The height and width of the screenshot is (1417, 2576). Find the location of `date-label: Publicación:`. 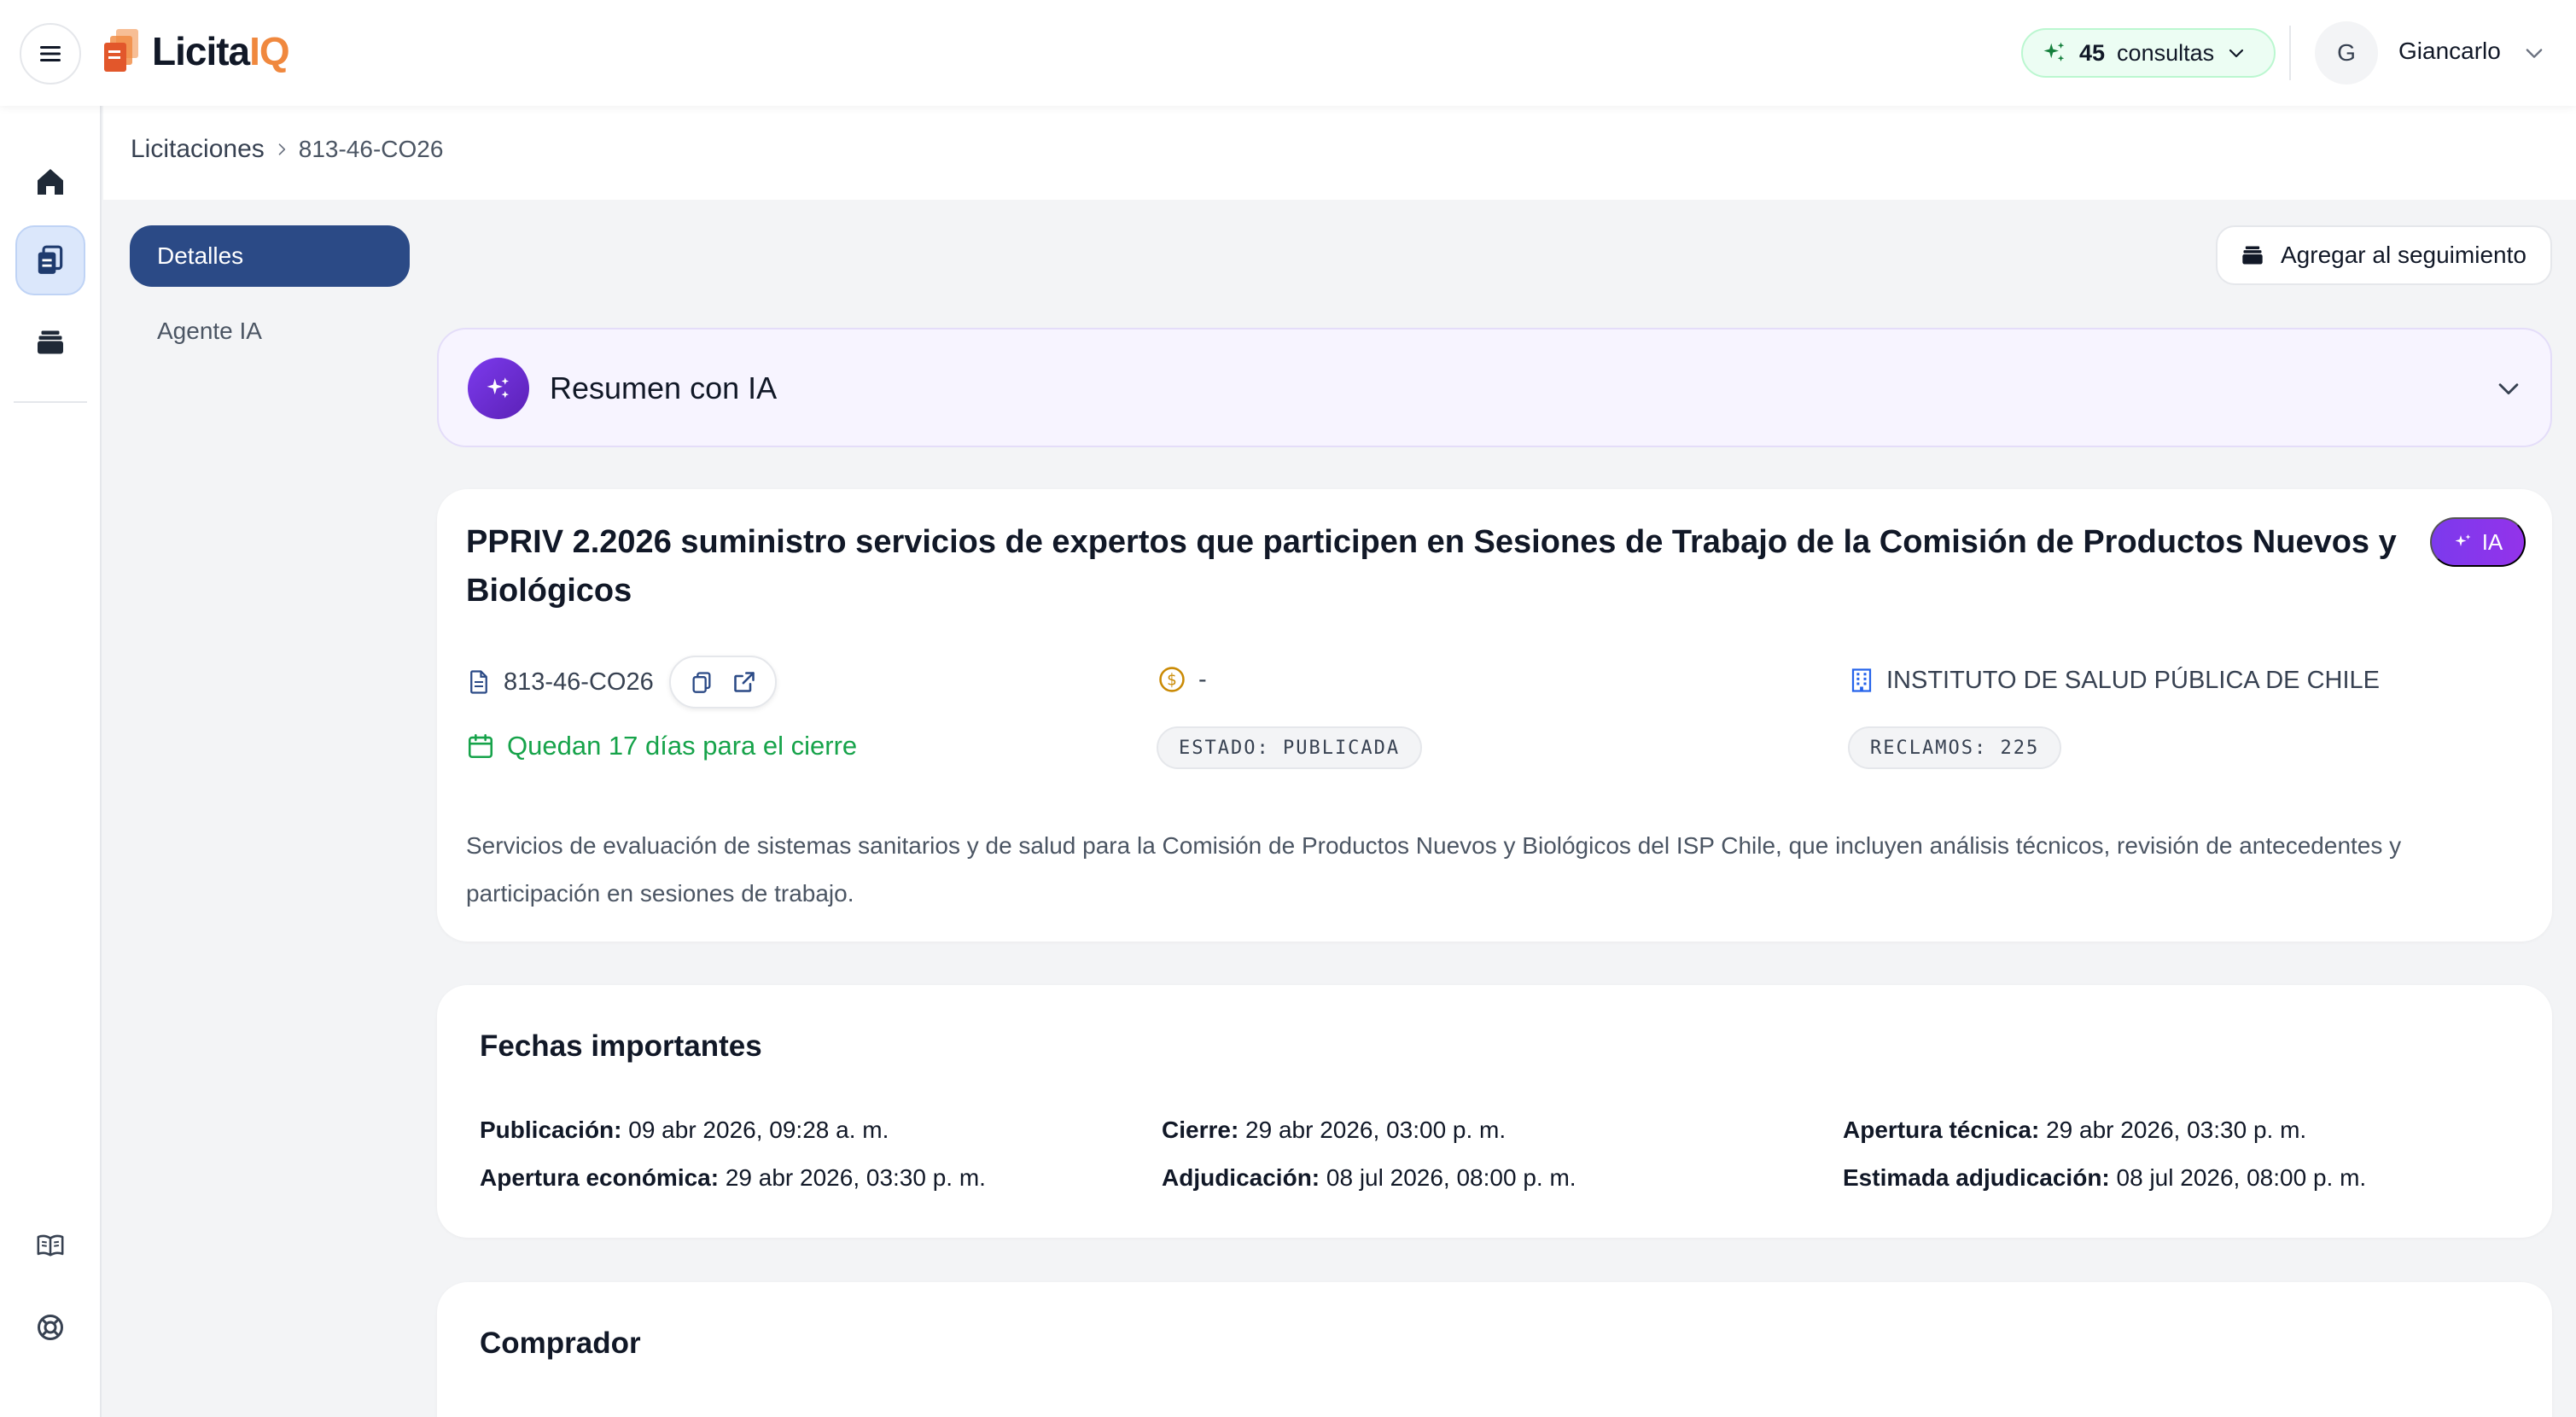

date-label: Publicación: is located at coordinates (551, 1130).